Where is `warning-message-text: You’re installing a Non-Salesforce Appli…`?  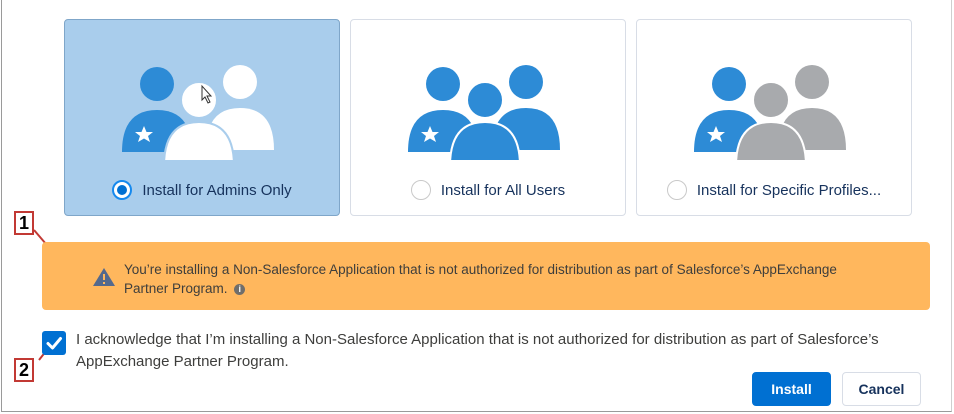 warning-message-text: You’re installing a Non-Salesforce Appli… is located at coordinates (480, 279).